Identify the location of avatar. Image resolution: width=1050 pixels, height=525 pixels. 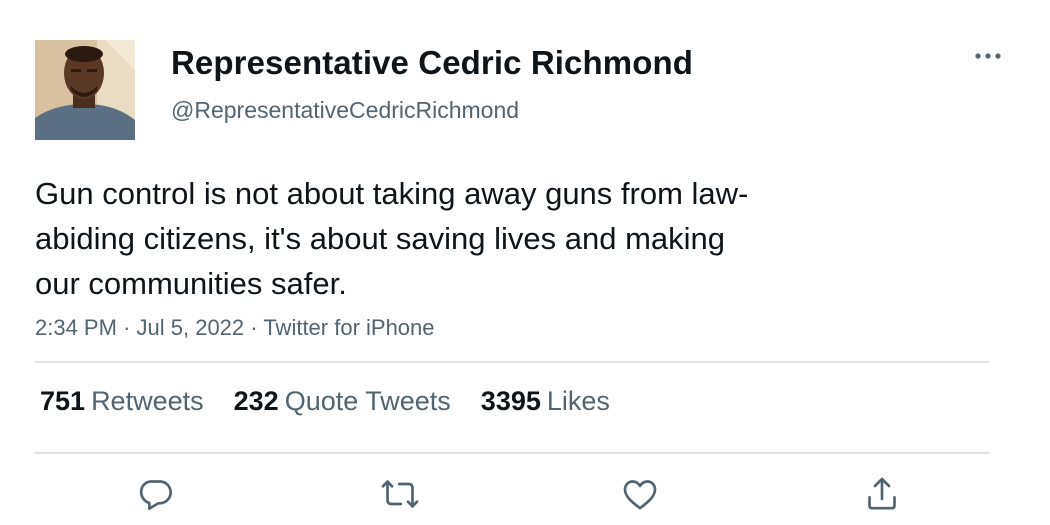
(85, 90).